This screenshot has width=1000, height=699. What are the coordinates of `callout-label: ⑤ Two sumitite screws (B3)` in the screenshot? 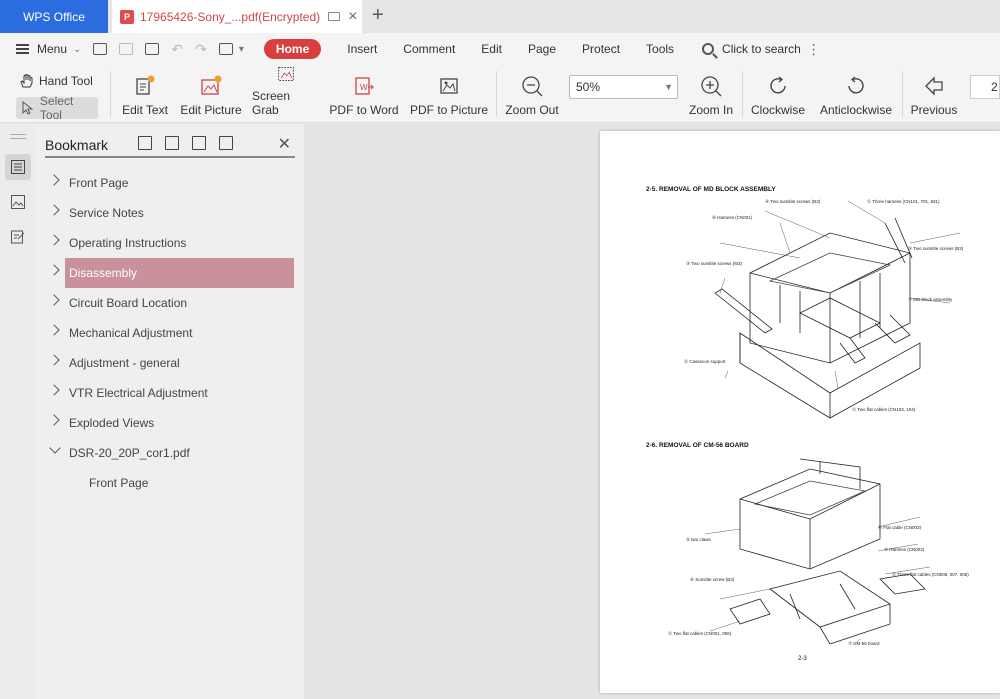 It's located at (936, 248).